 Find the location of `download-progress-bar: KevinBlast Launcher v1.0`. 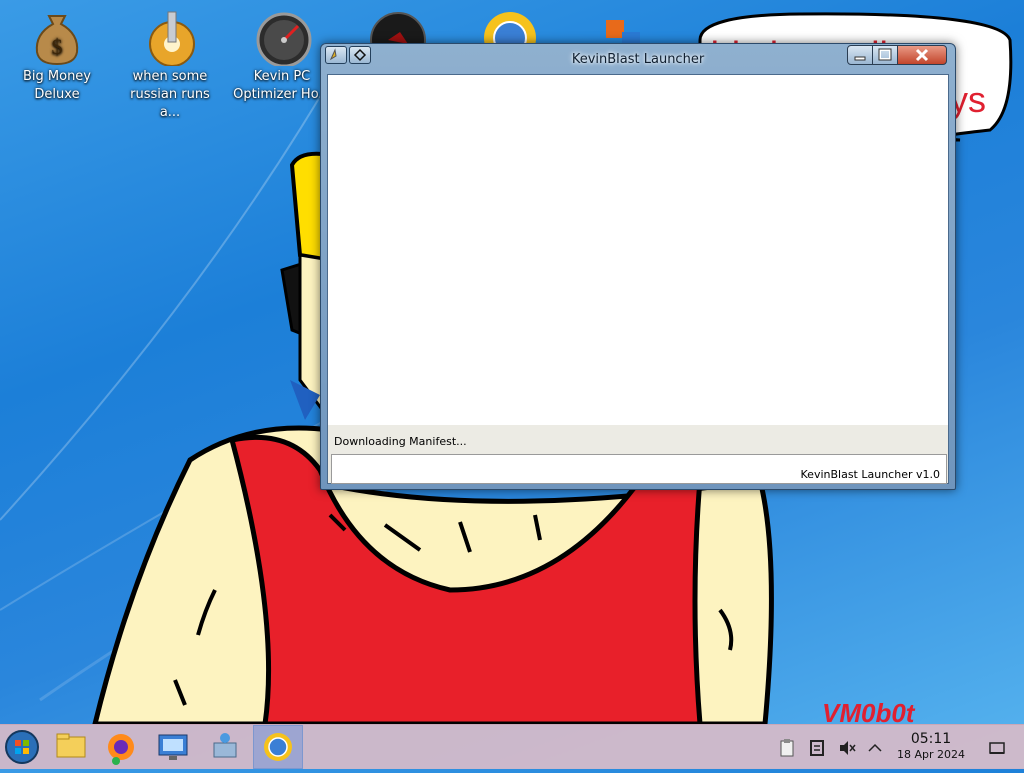

download-progress-bar: KevinBlast Launcher v1.0 is located at coordinates (639, 469).